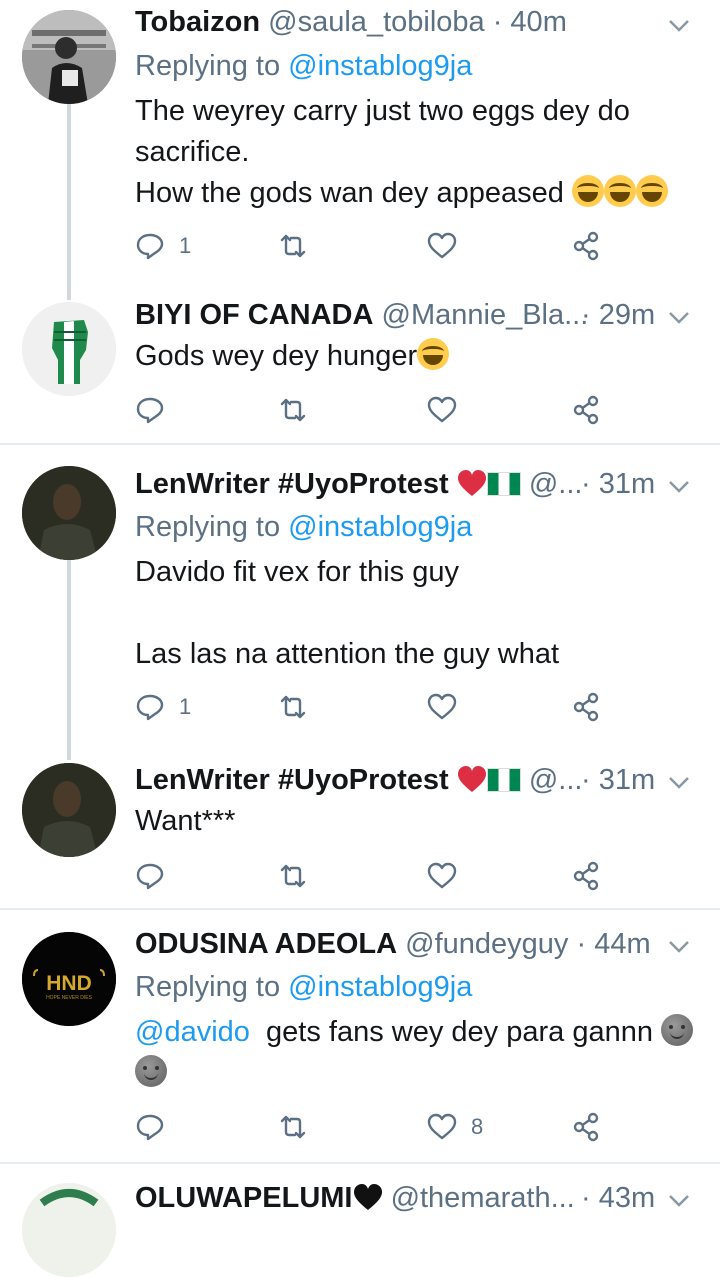 The width and height of the screenshot is (720, 1277). Describe the element at coordinates (677, 1030) in the screenshot. I see `moon-face-emoji-icon` at that location.